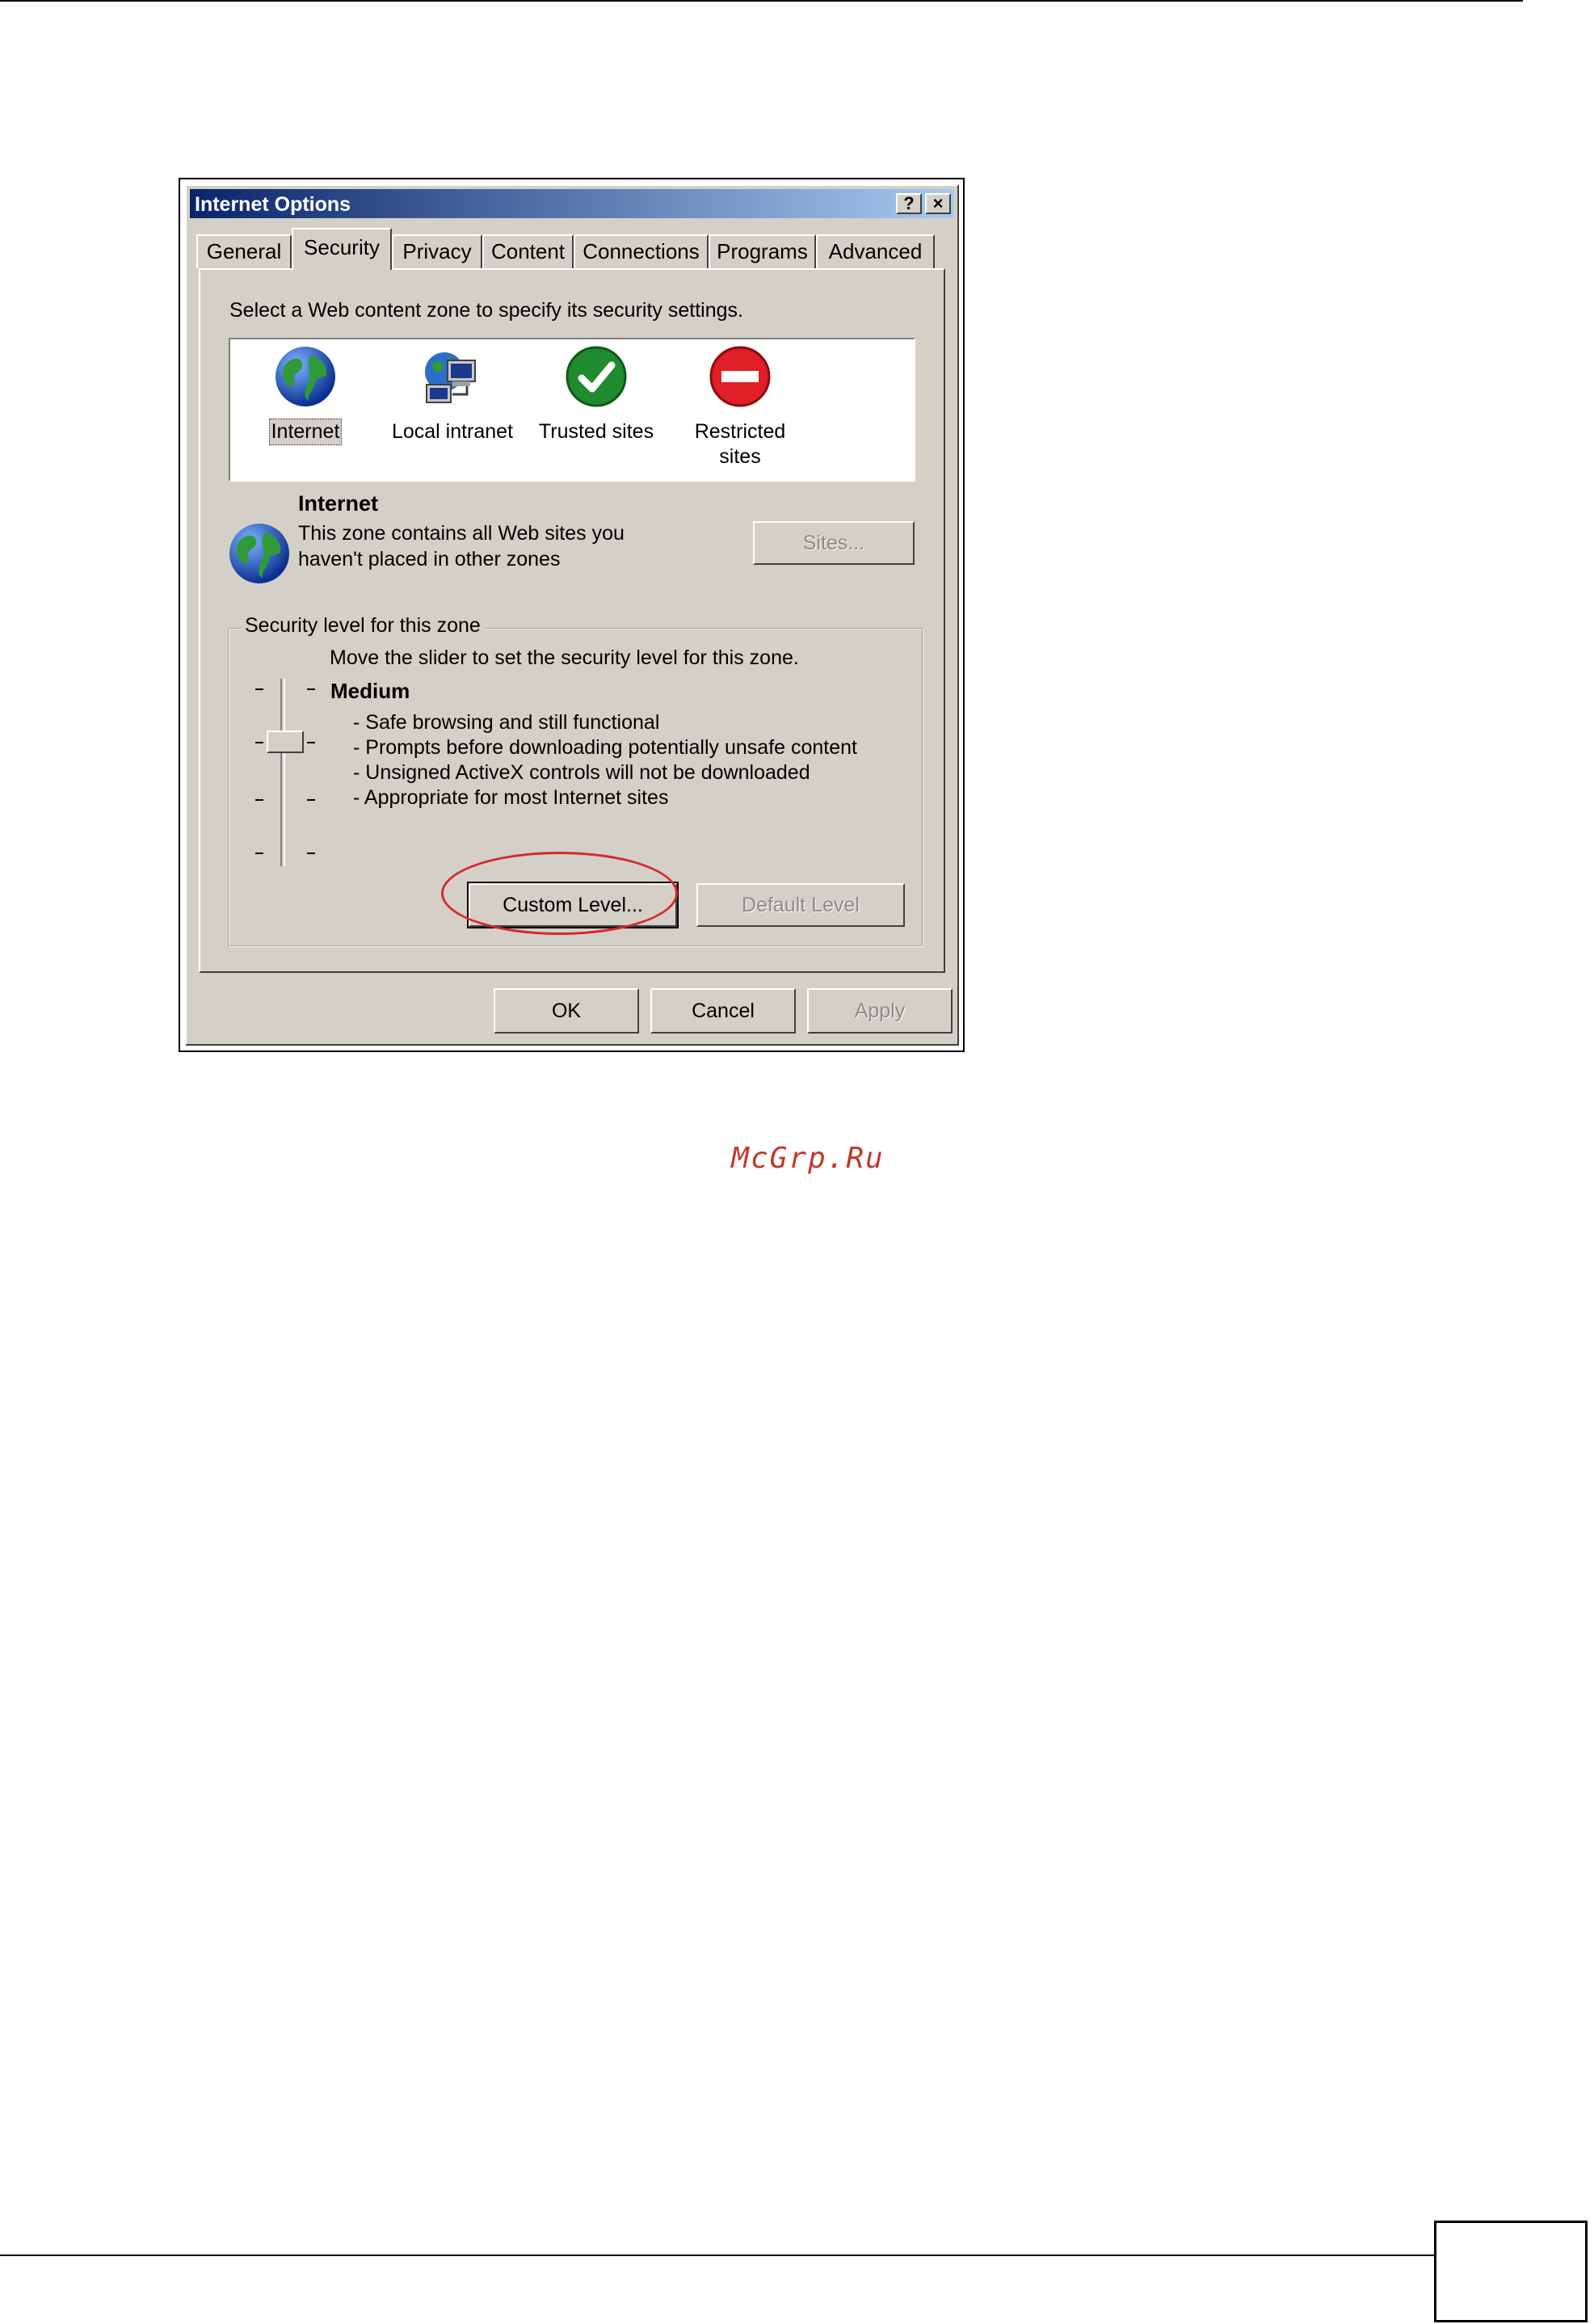  What do you see at coordinates (740, 376) in the screenshot?
I see `restricted-icon` at bounding box center [740, 376].